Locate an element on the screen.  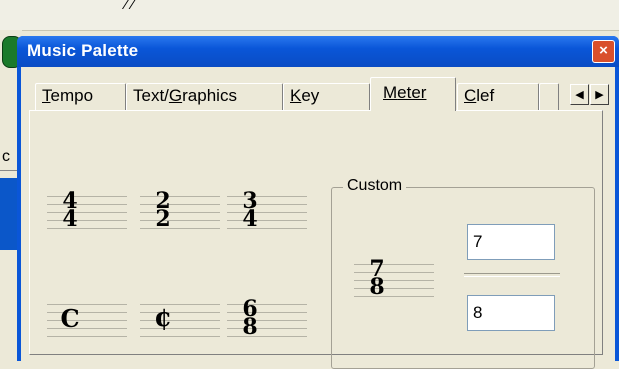
tab-meter: Meter is located at coordinates (413, 94).